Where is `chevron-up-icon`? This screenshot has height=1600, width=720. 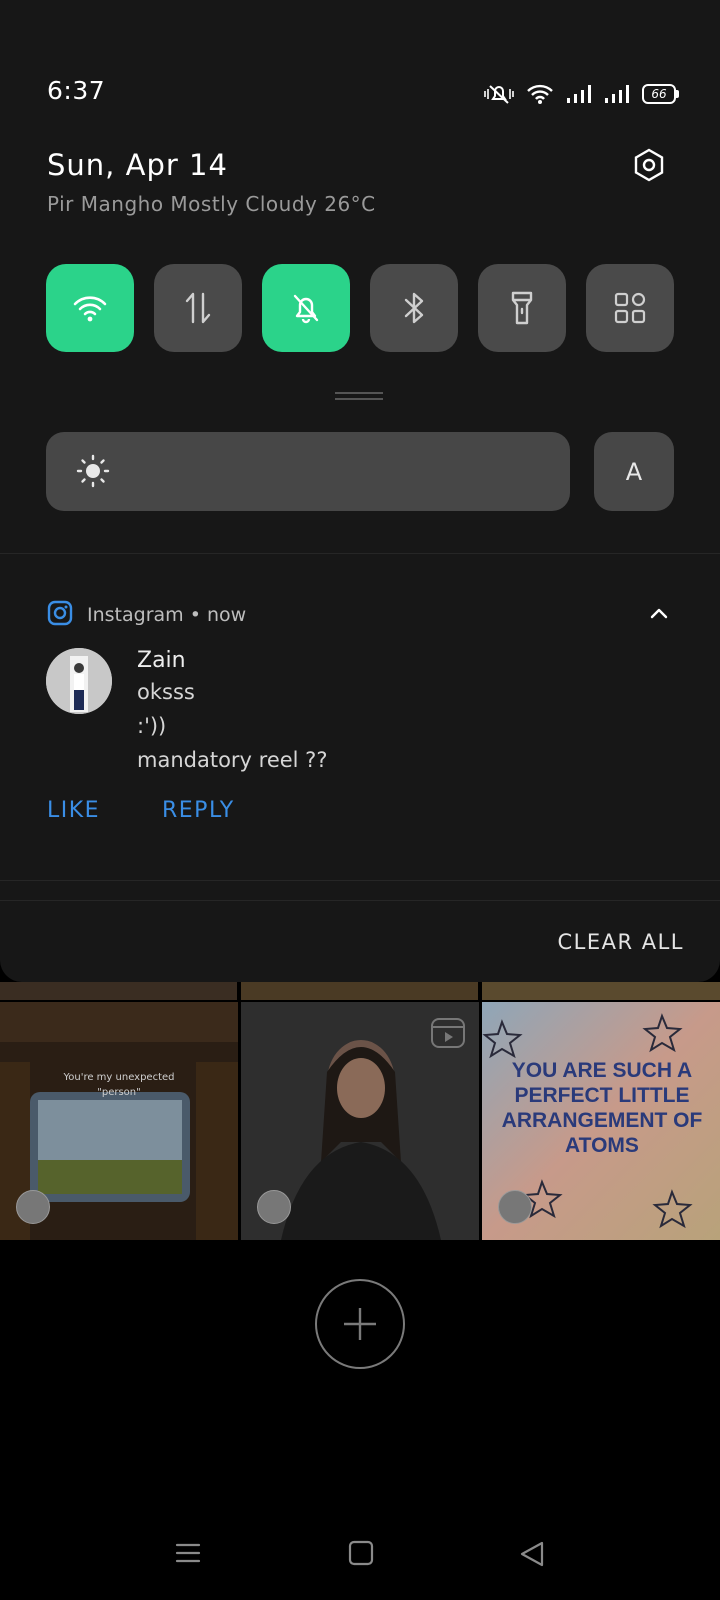
chevron-up-icon is located at coordinates (659, 613).